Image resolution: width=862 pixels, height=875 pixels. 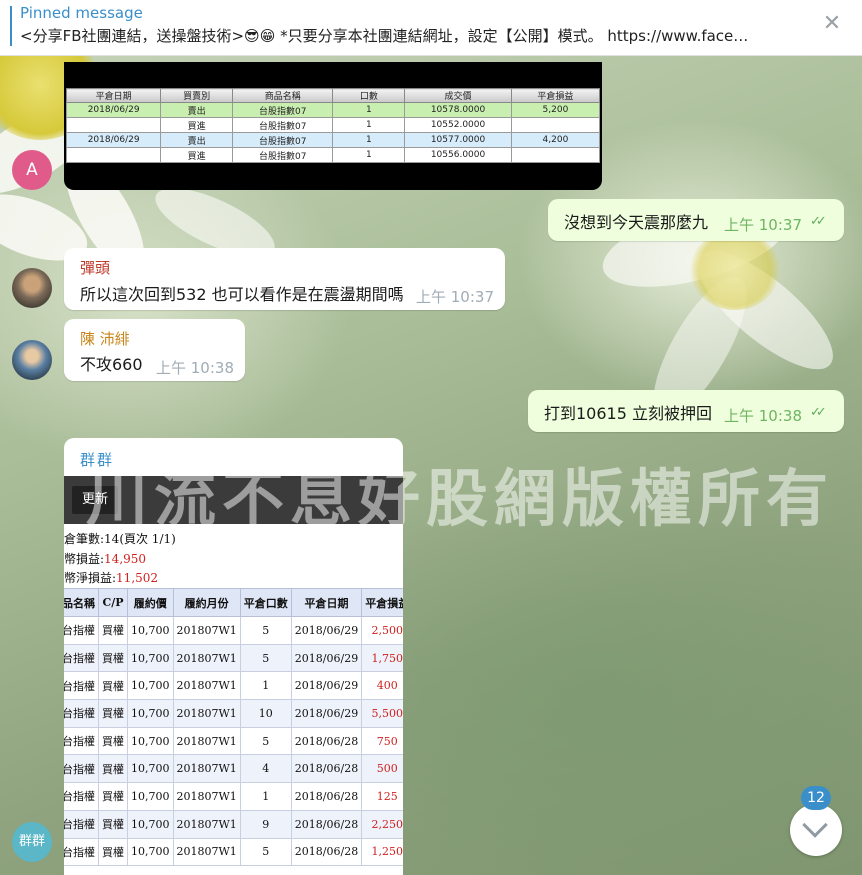 I want to click on table-row: 台指權 買權 10,700 201807W1 5 2018/06/29 1,750, so click(x=233, y=658).